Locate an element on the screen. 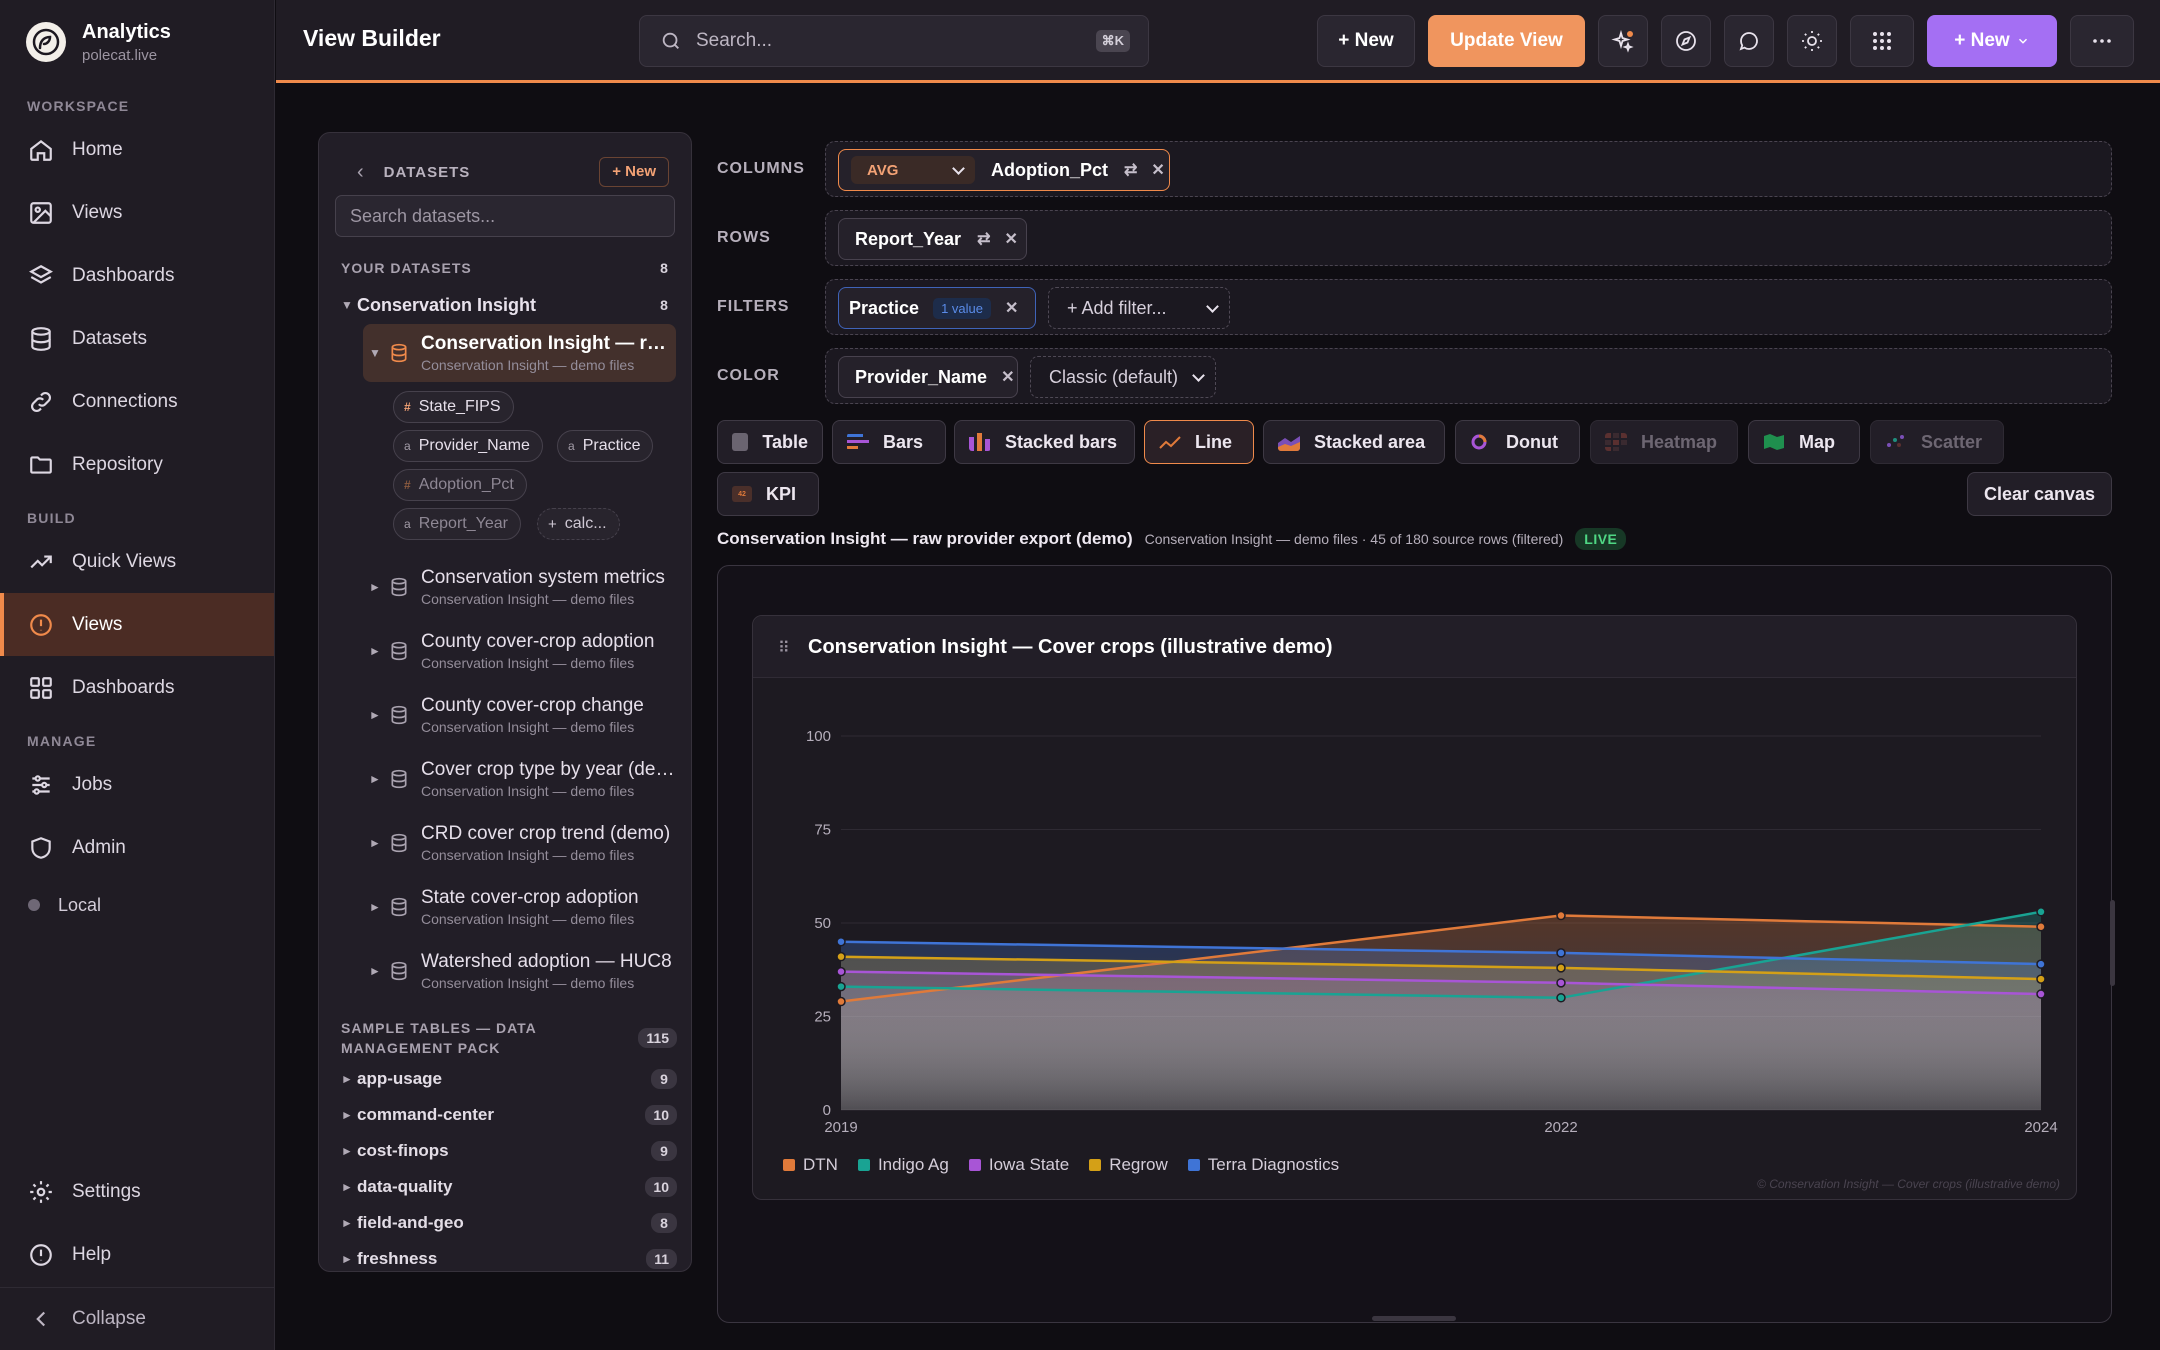 The height and width of the screenshot is (1350, 2160). chat-button is located at coordinates (1749, 41).